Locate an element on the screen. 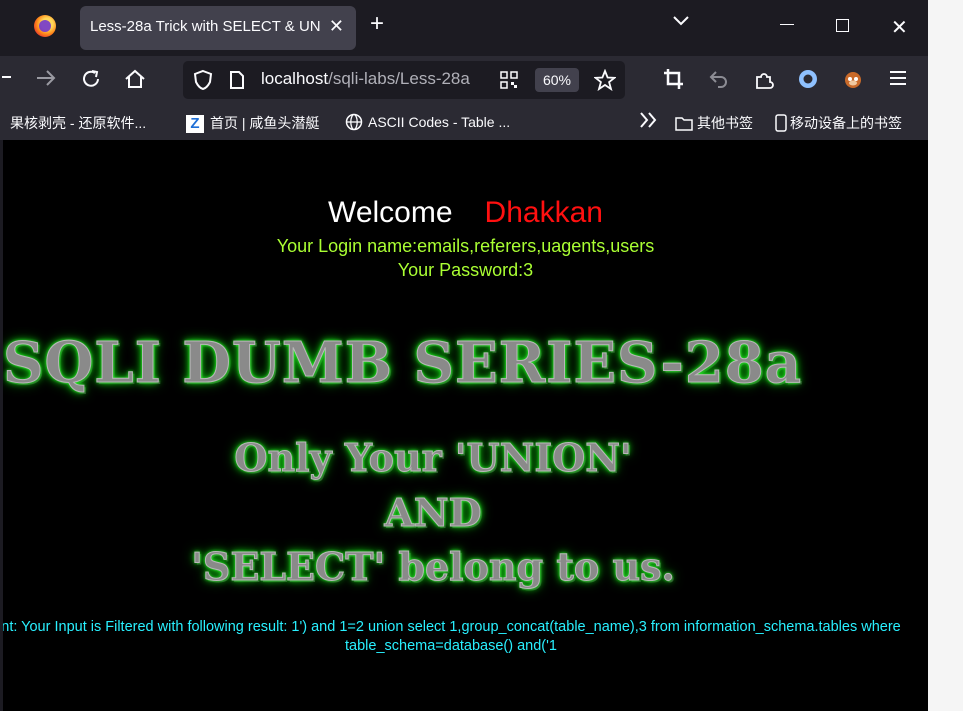  url-path: /sqli-labs/Less-28a is located at coordinates (399, 78).